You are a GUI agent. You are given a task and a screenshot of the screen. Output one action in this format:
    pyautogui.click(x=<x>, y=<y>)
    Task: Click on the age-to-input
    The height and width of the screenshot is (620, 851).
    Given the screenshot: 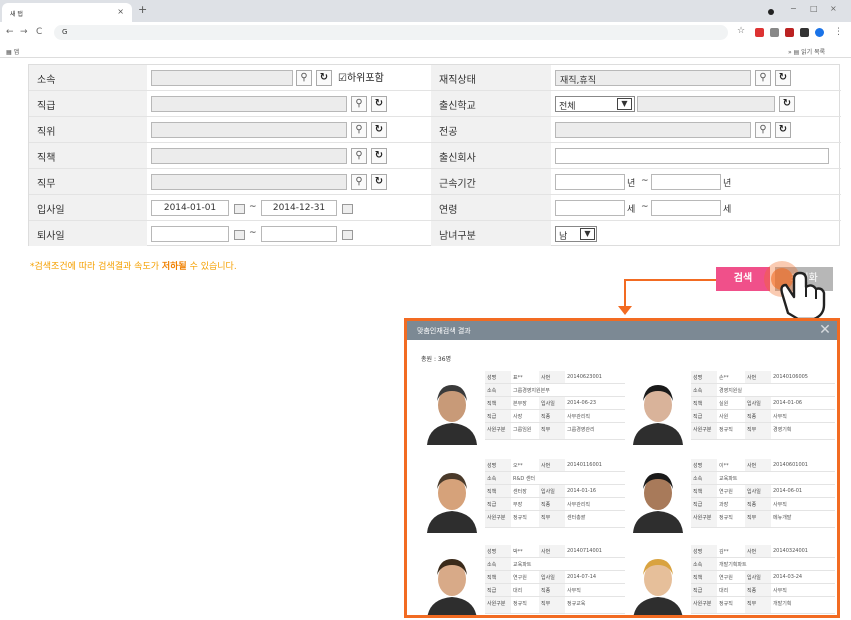 What is the action you would take?
    pyautogui.click(x=686, y=208)
    